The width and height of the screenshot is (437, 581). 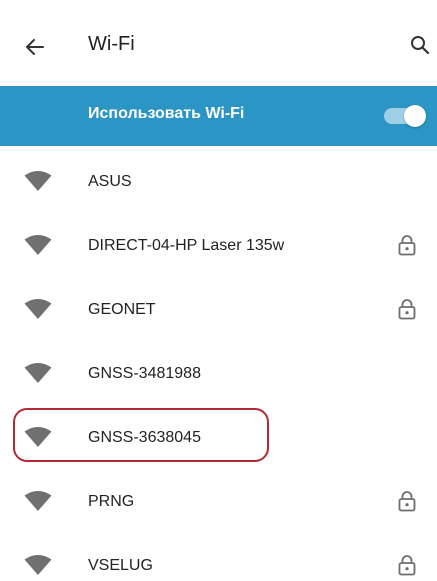 What do you see at coordinates (186, 245) in the screenshot?
I see `network-name: DIRECT-04-HP Laser 135w` at bounding box center [186, 245].